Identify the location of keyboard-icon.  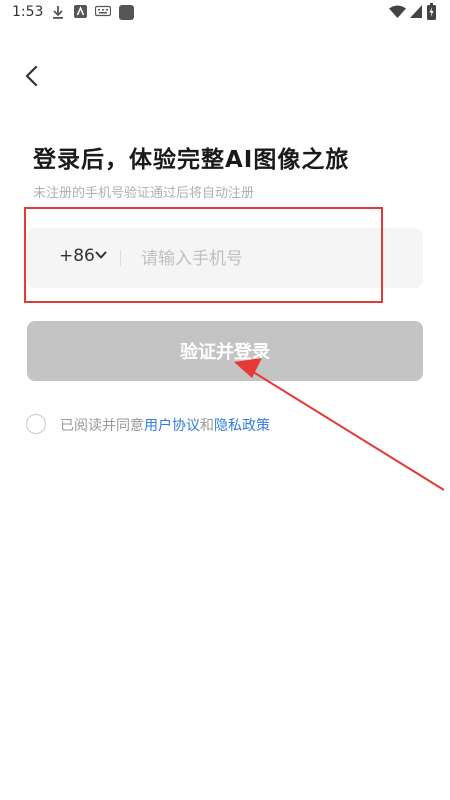
(103, 11).